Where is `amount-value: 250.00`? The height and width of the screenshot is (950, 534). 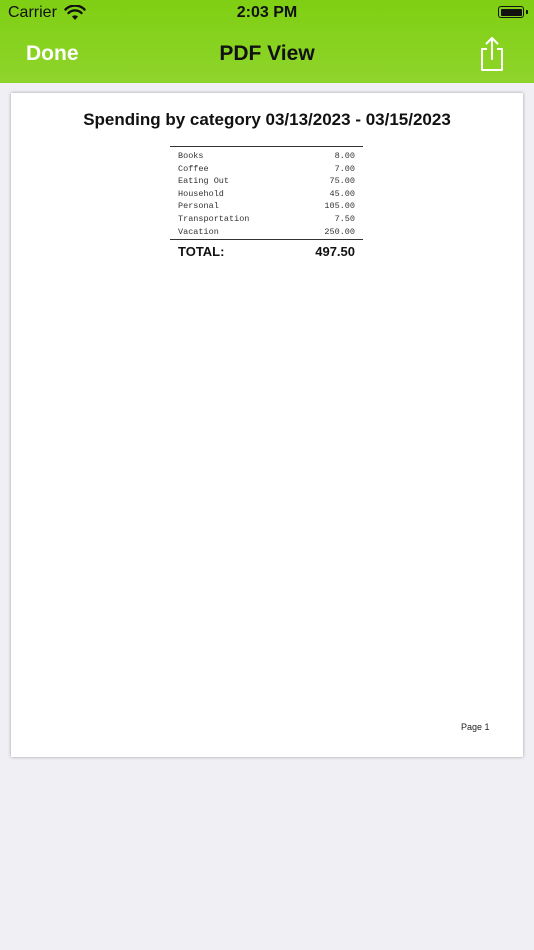
amount-value: 250.00 is located at coordinates (339, 231).